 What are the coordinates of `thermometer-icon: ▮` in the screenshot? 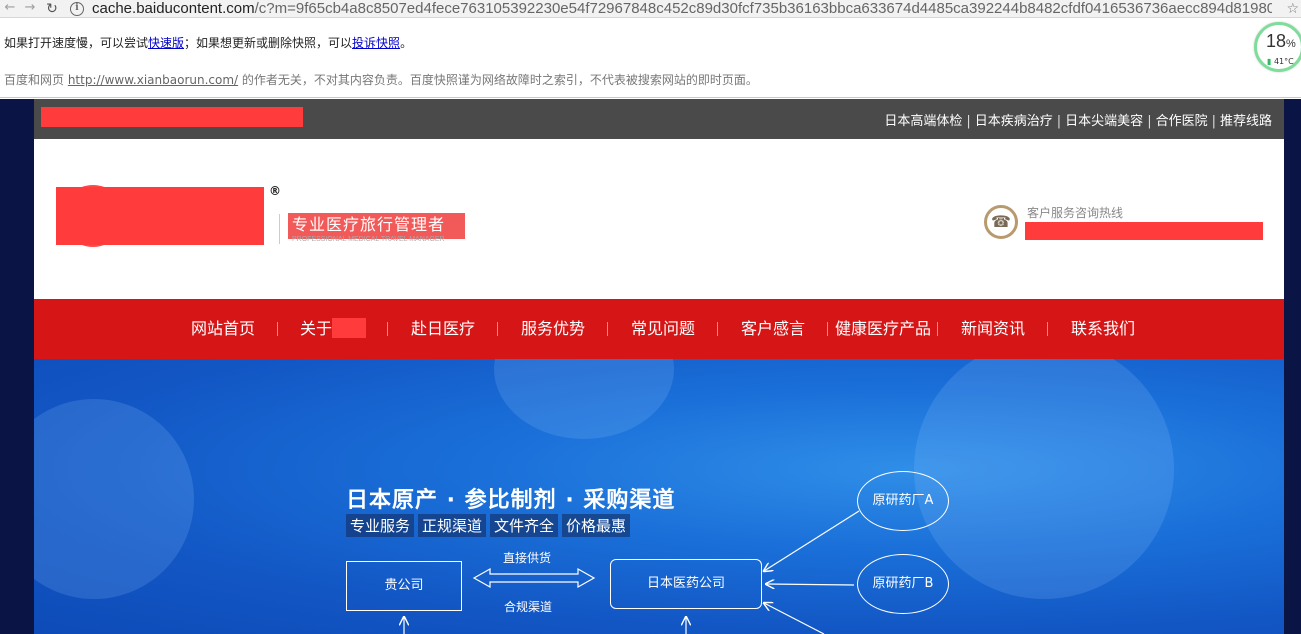 It's located at (1269, 61).